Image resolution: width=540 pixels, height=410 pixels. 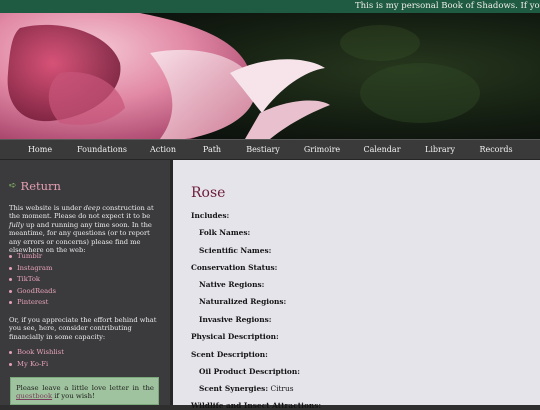 What do you see at coordinates (208, 193) in the screenshot?
I see `page-title: Rose` at bounding box center [208, 193].